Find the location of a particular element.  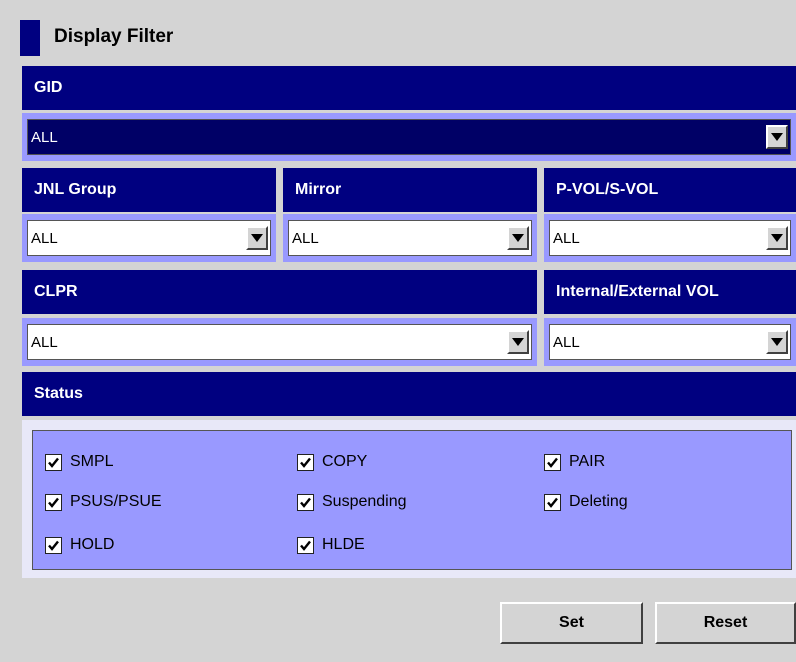

status-option-label: PAIR is located at coordinates (587, 461).